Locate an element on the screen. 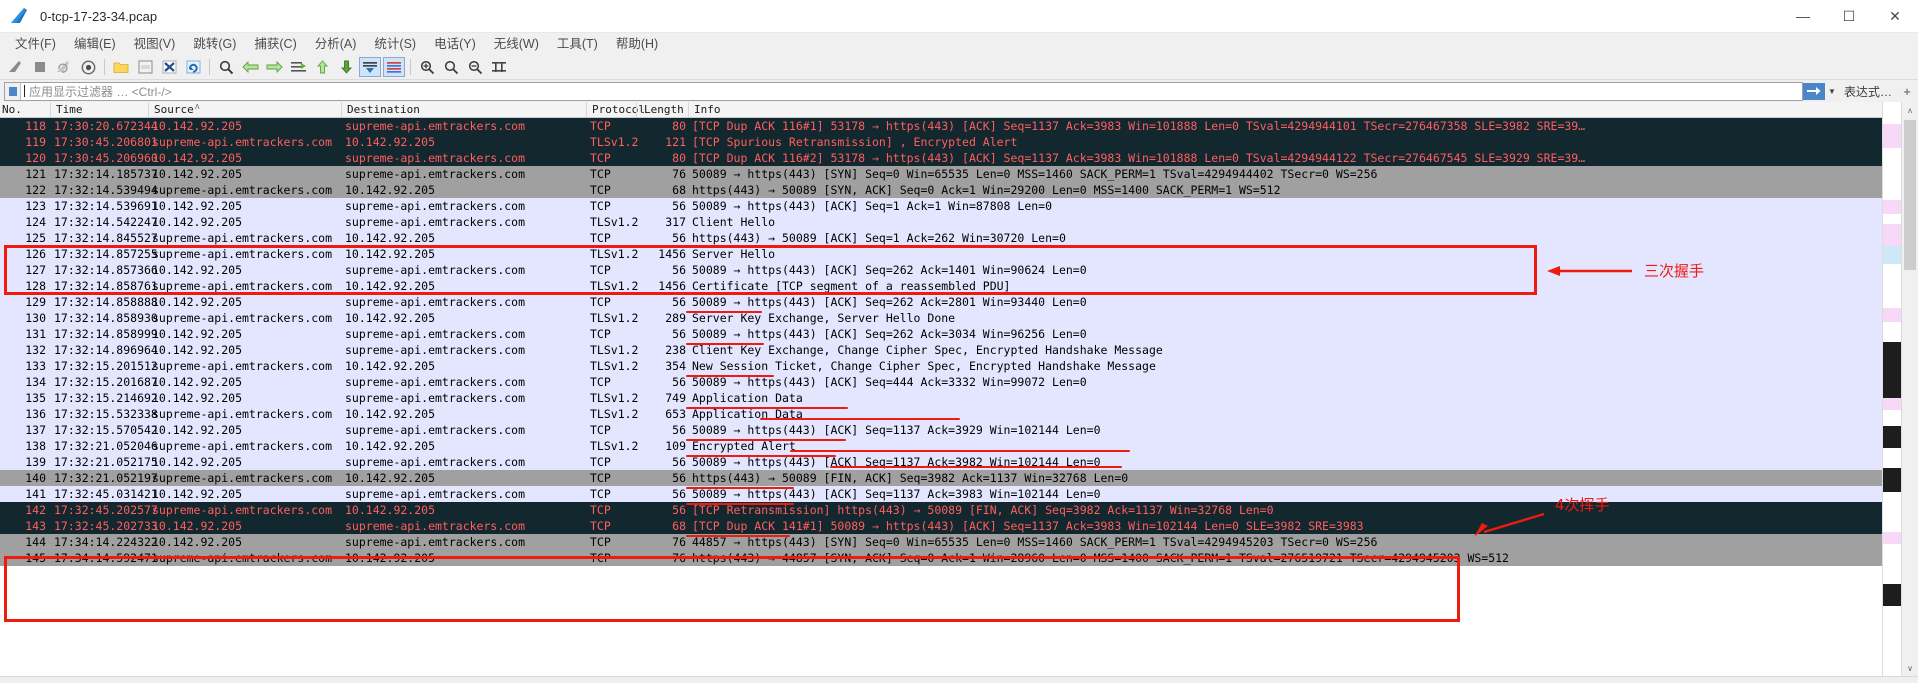 Image resolution: width=1918 pixels, height=683 pixels. column-header-destination: Destination is located at coordinates (383, 109).